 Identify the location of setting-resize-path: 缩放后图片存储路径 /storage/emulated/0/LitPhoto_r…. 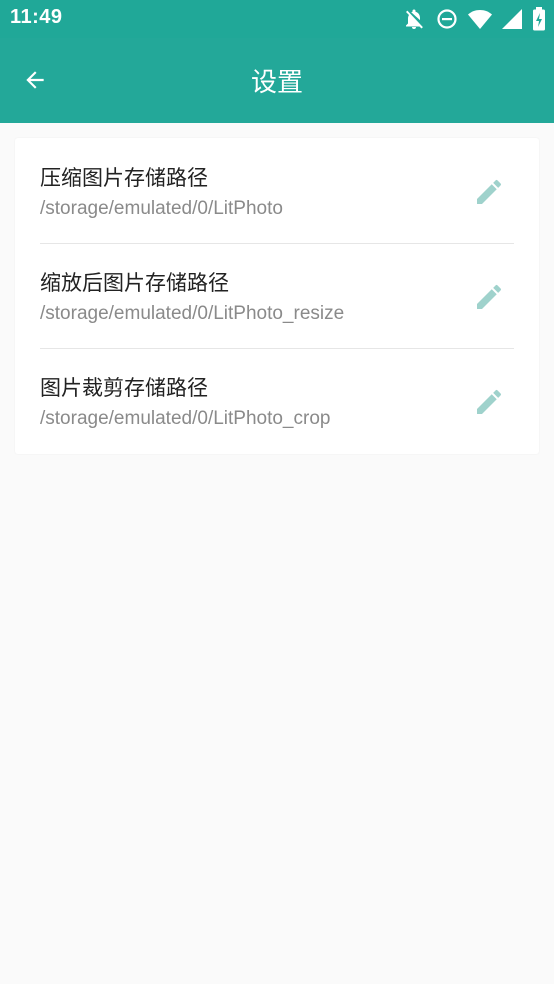
(277, 295).